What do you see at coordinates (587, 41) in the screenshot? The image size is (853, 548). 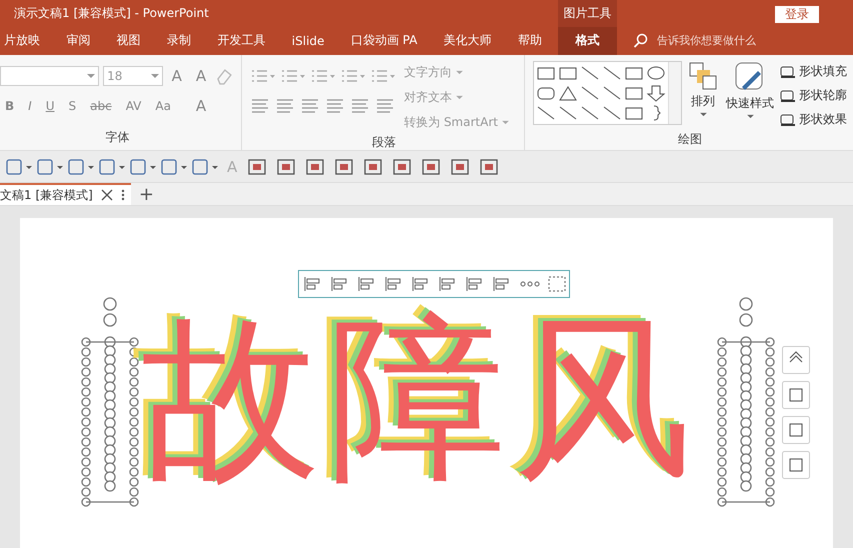 I see `ribbon-tab: 格式` at bounding box center [587, 41].